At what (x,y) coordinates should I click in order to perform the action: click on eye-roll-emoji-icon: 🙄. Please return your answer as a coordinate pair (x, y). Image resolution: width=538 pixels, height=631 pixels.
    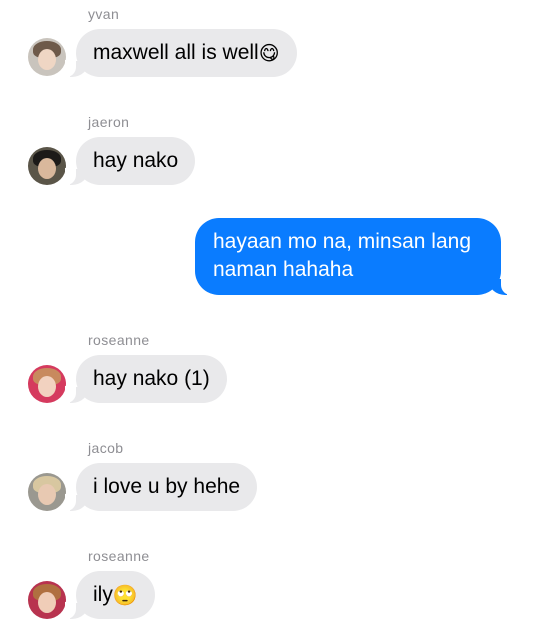
    Looking at the image, I should click on (125, 596).